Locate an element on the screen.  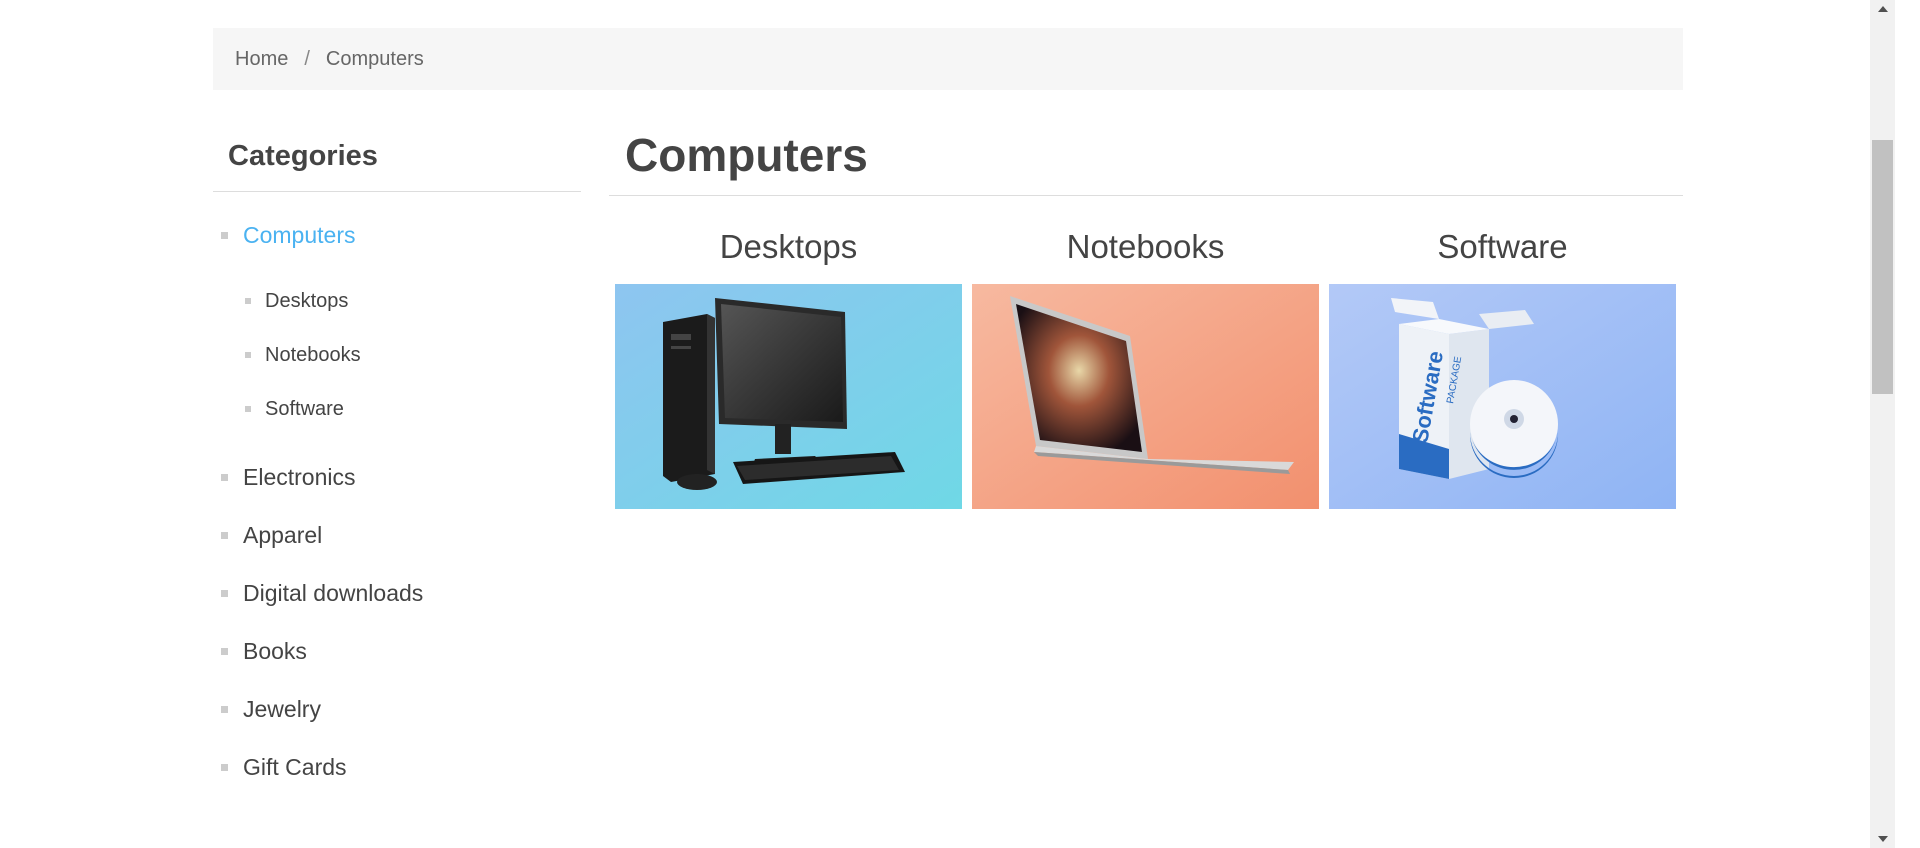
desktop-computer-image is located at coordinates (788, 396).